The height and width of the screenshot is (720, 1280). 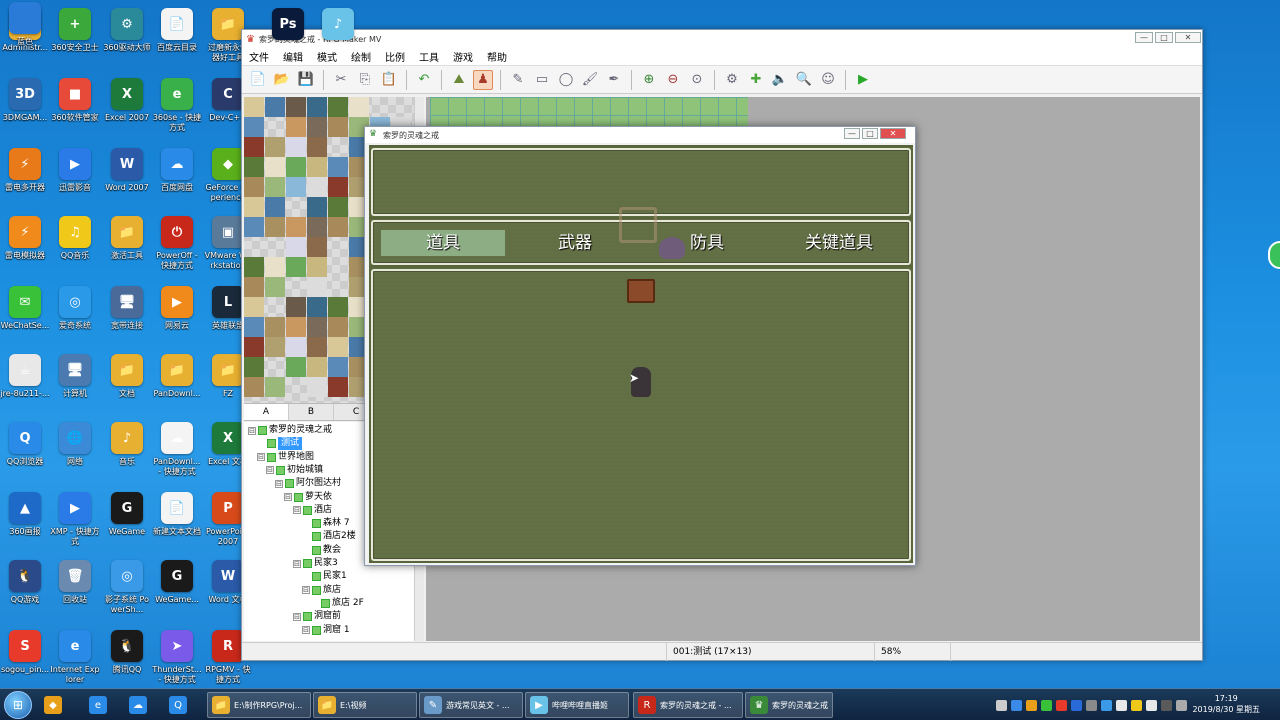 What do you see at coordinates (321, 590) in the screenshot?
I see `map-tree-node: ⊟ 旅店` at bounding box center [321, 590].